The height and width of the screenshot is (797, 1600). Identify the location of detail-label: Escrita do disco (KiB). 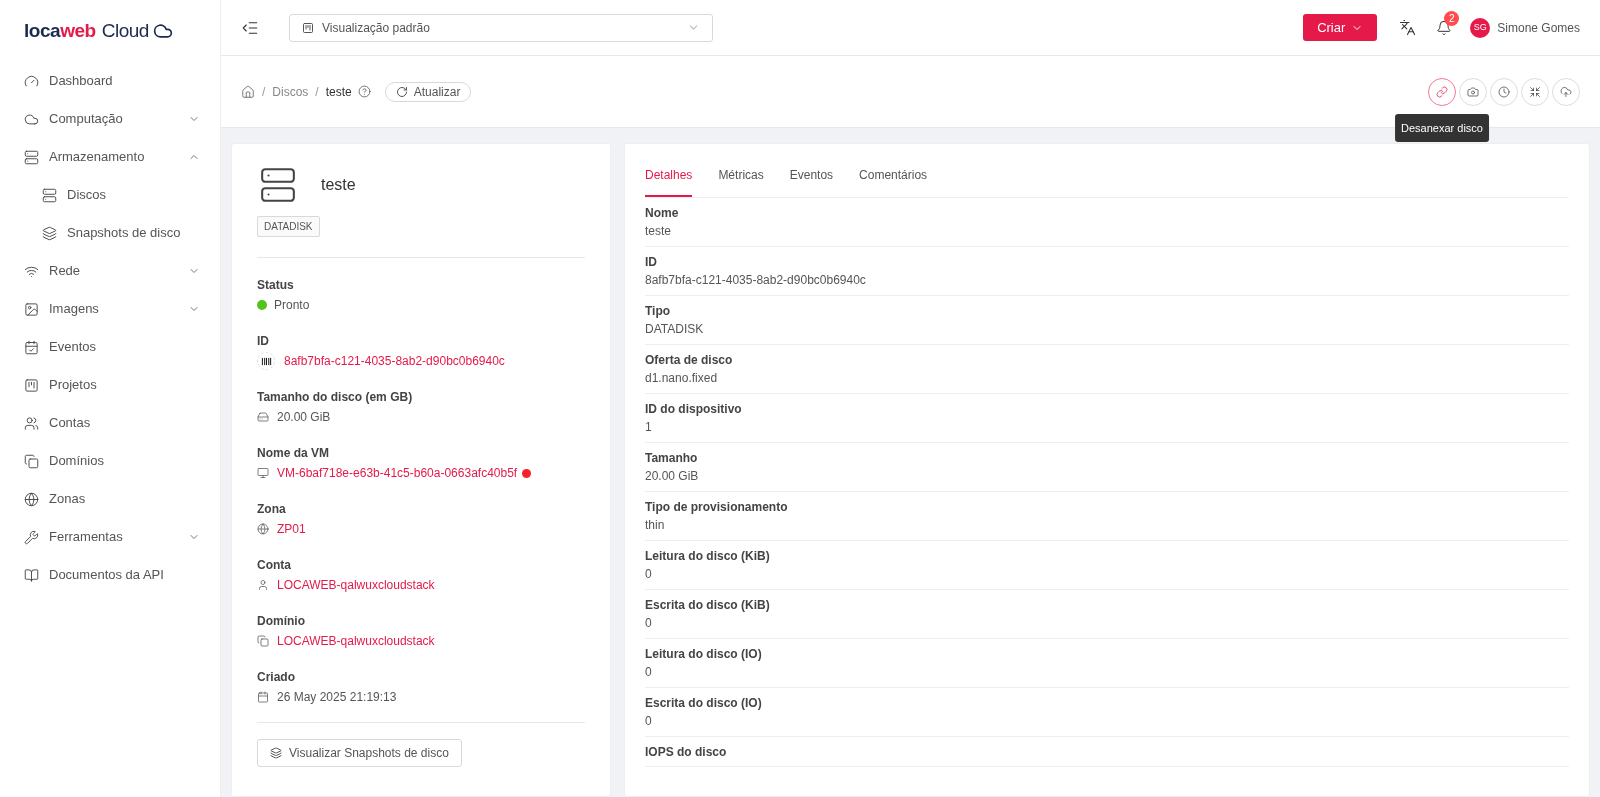
(708, 605).